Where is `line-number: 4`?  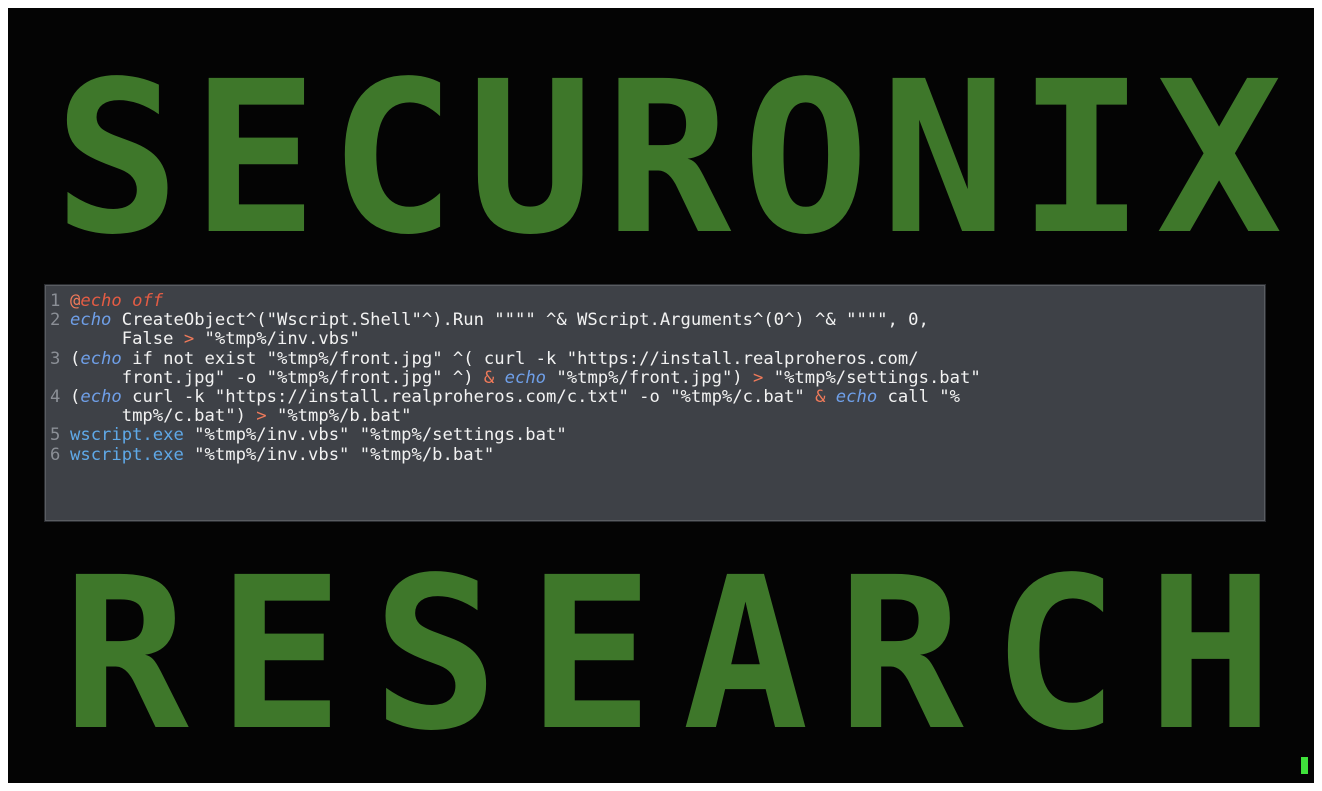
line-number: 4 is located at coordinates (55, 397).